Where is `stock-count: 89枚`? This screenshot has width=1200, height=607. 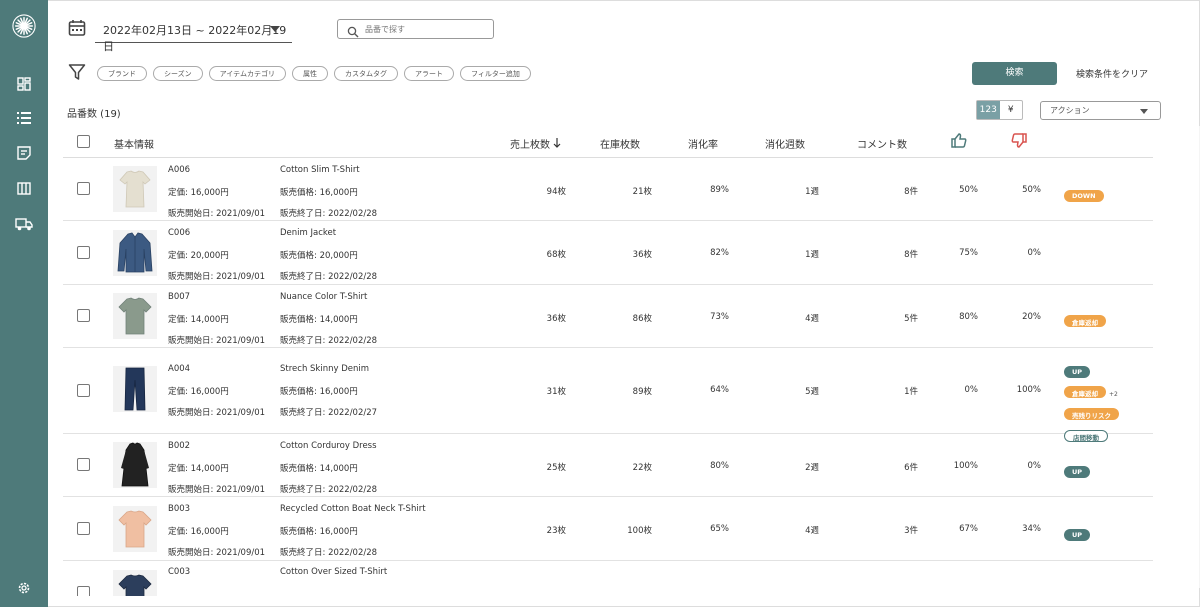
stock-count: 89枚 is located at coordinates (642, 392).